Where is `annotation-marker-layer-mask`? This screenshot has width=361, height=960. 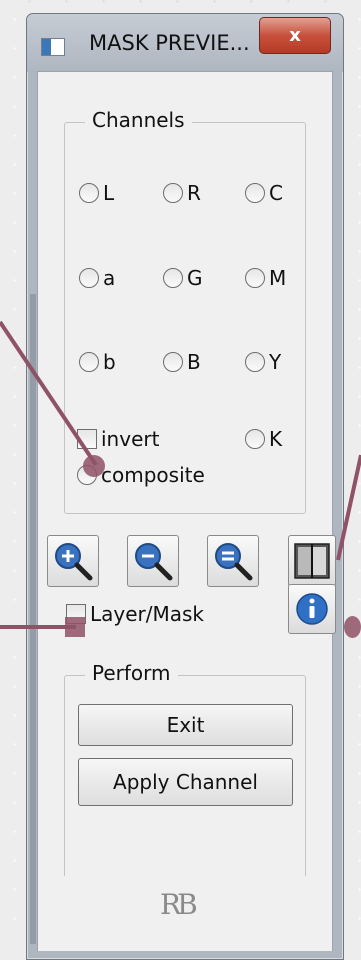
annotation-marker-layer-mask is located at coordinates (75, 627).